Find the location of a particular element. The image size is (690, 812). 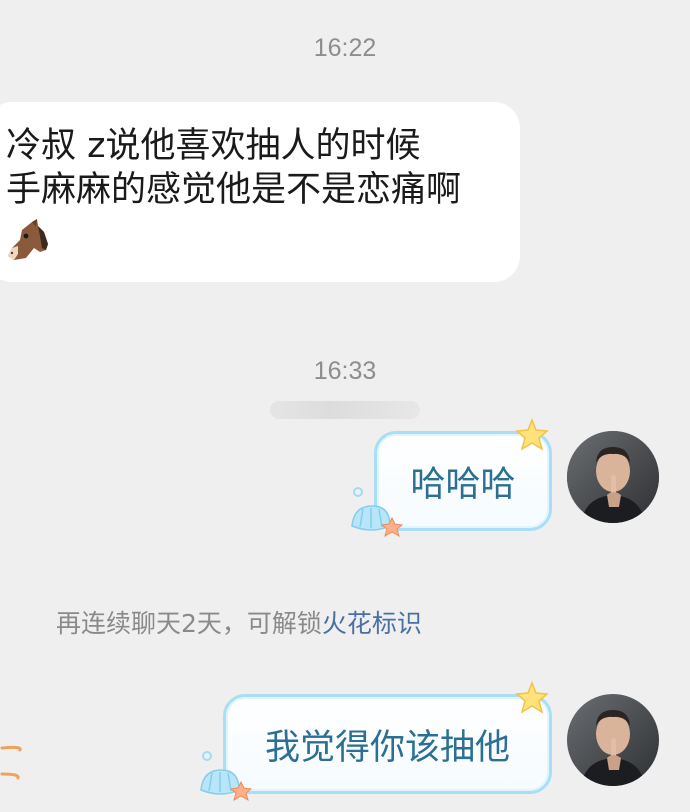

outgoing-message-bubble: 我觉得你该抽他 is located at coordinates (387, 744).